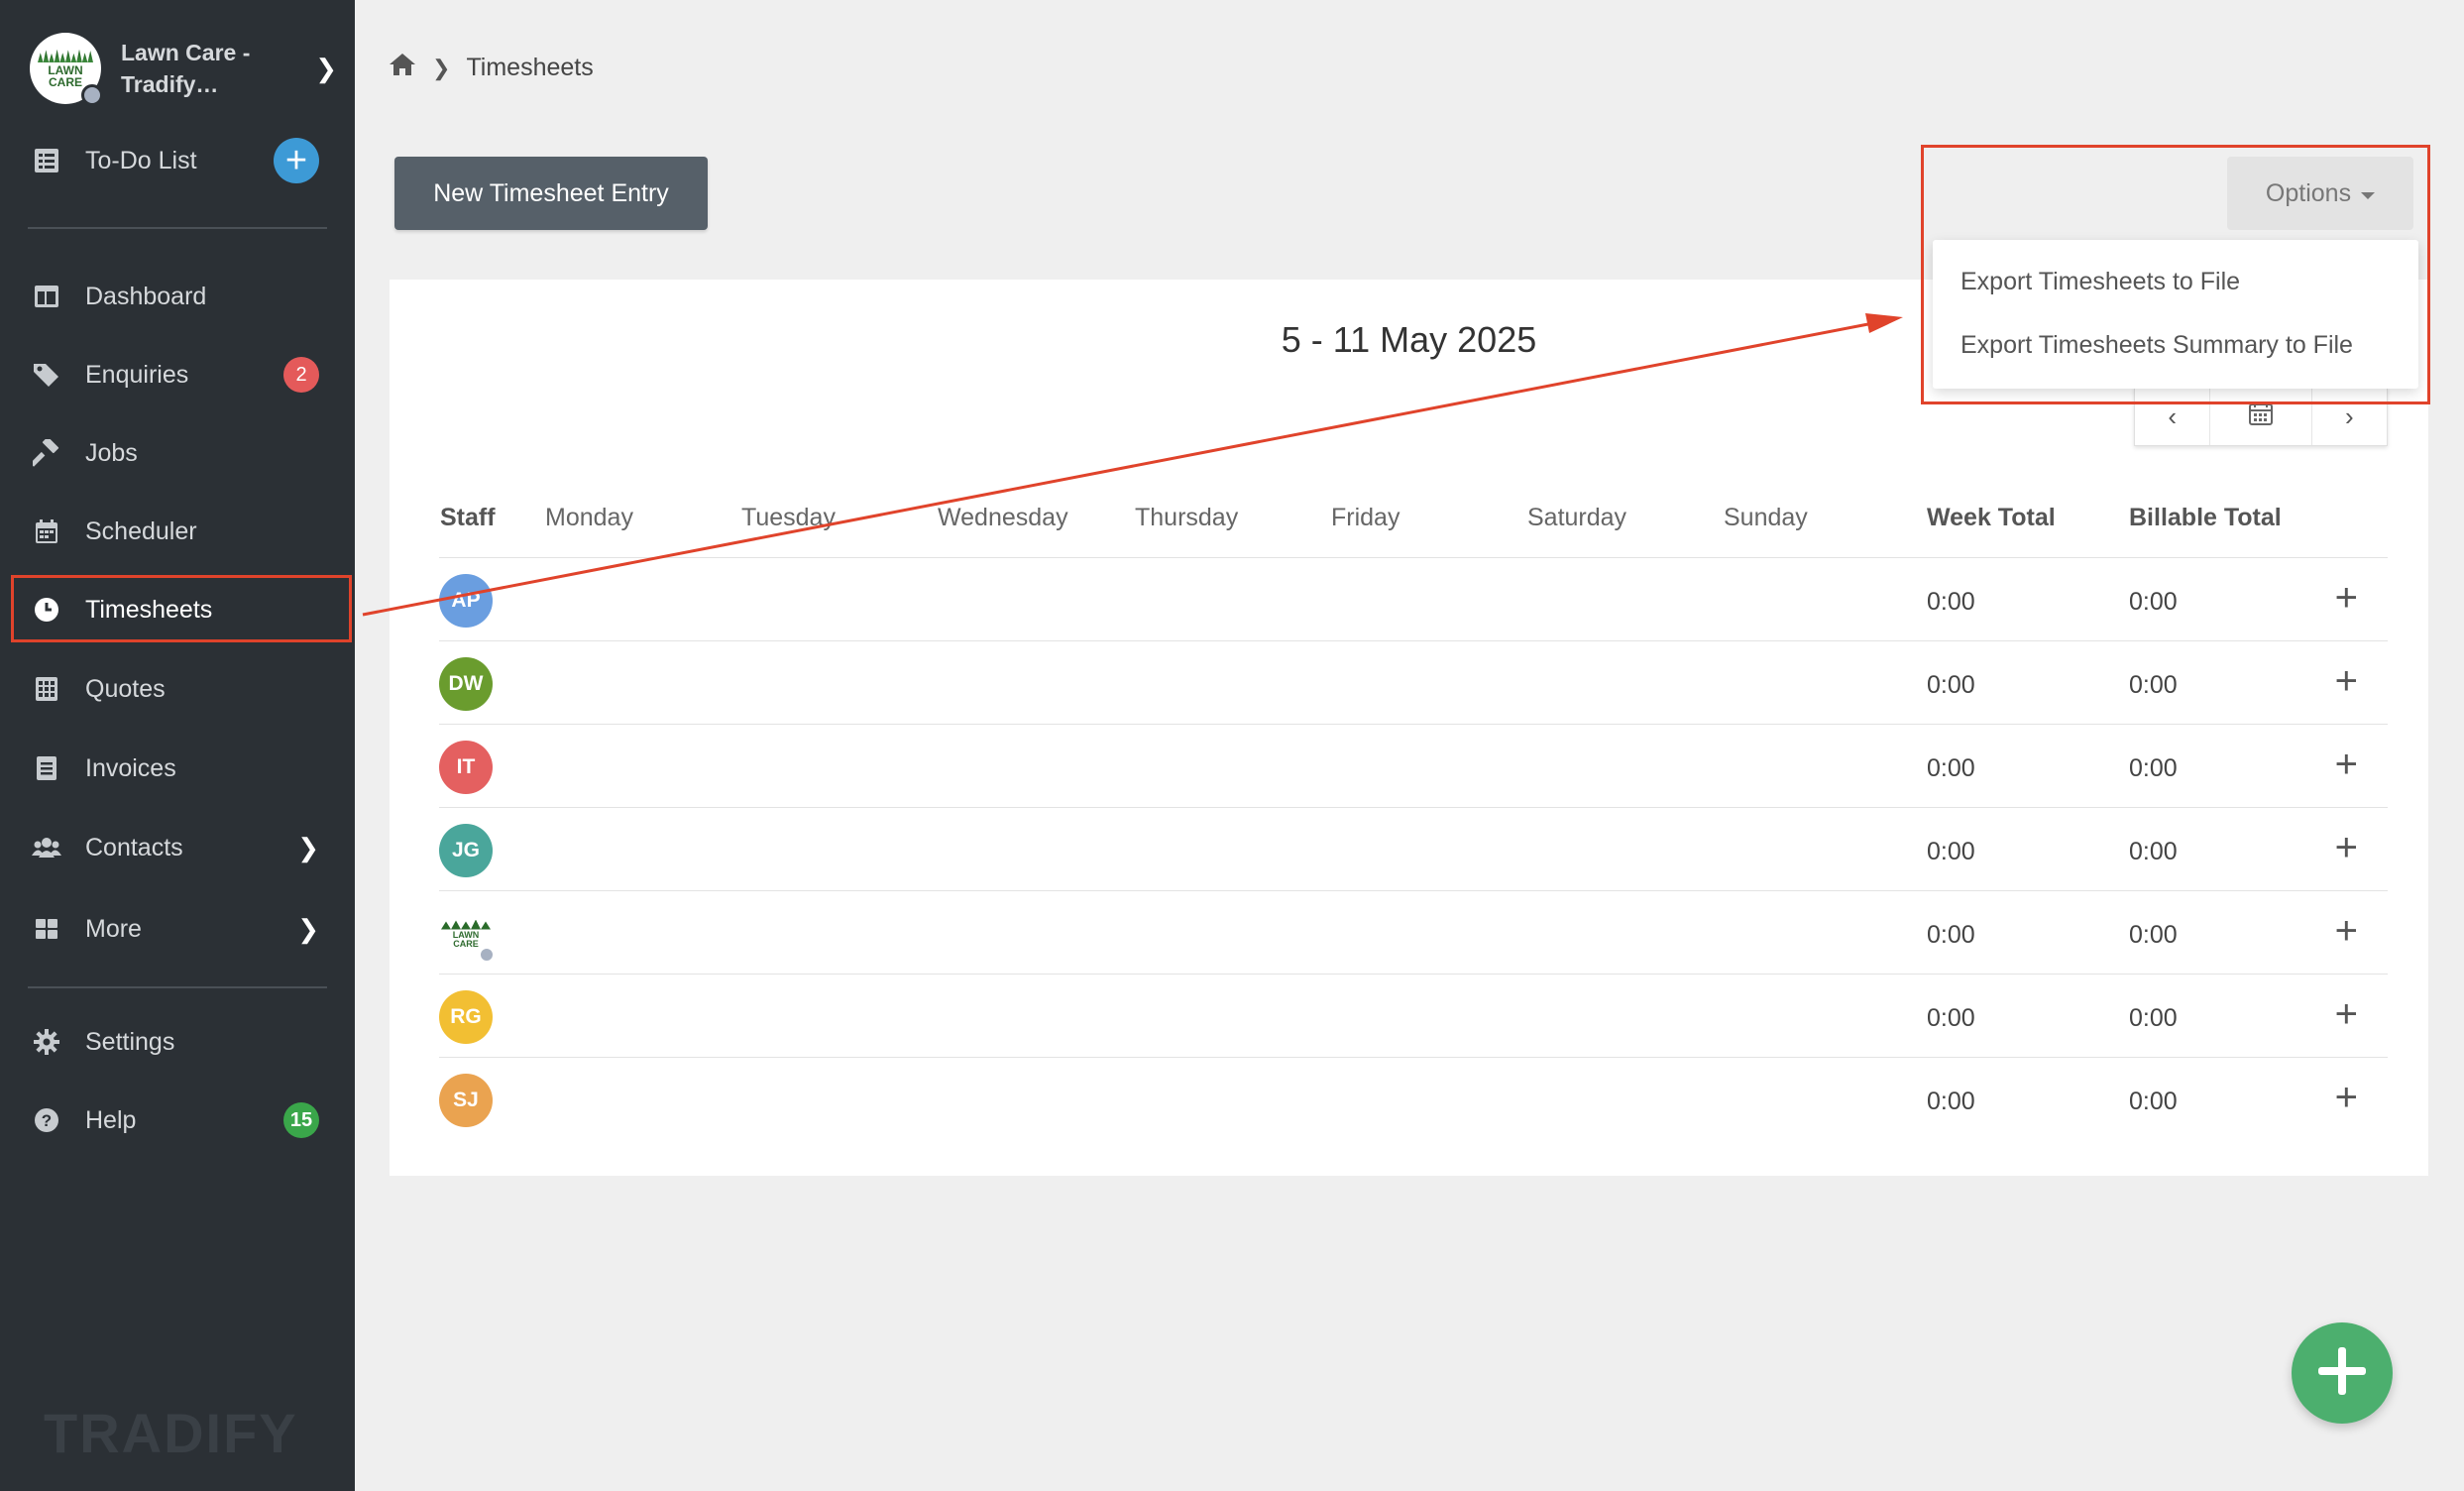  Describe the element at coordinates (2173, 416) in the screenshot. I see `chevron-left-icon: ‹` at that location.